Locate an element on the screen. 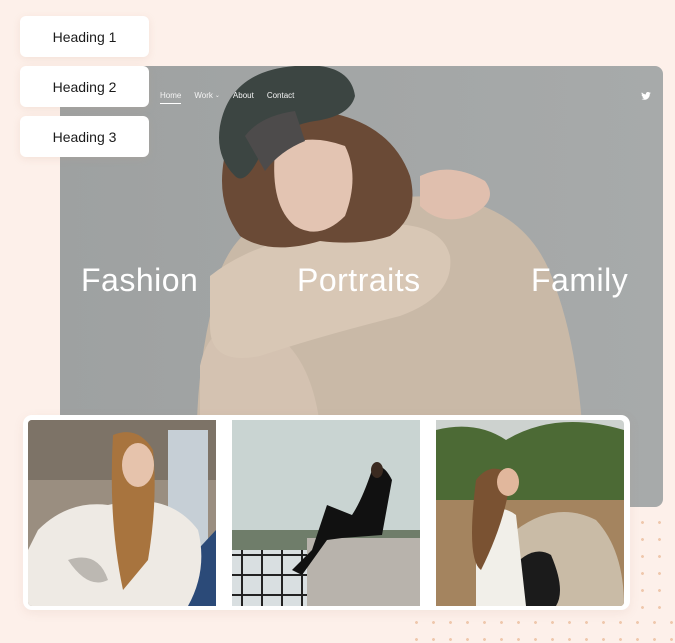 The width and height of the screenshot is (675, 643). heading-1-button: Heading 1 is located at coordinates (84, 36).